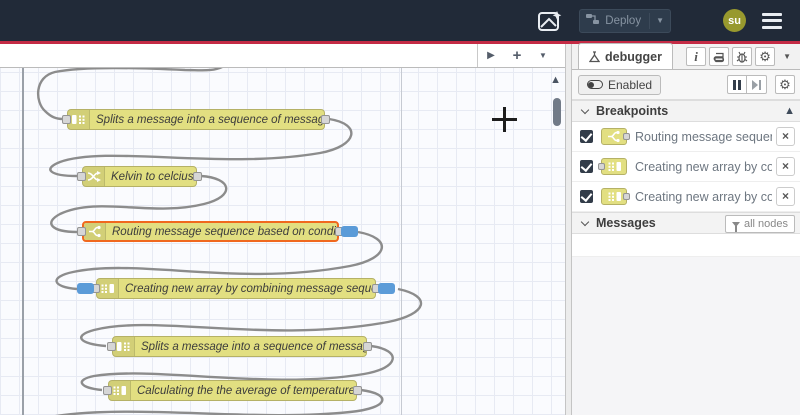  I want to click on flow-list-icon: ▼, so click(543, 56).